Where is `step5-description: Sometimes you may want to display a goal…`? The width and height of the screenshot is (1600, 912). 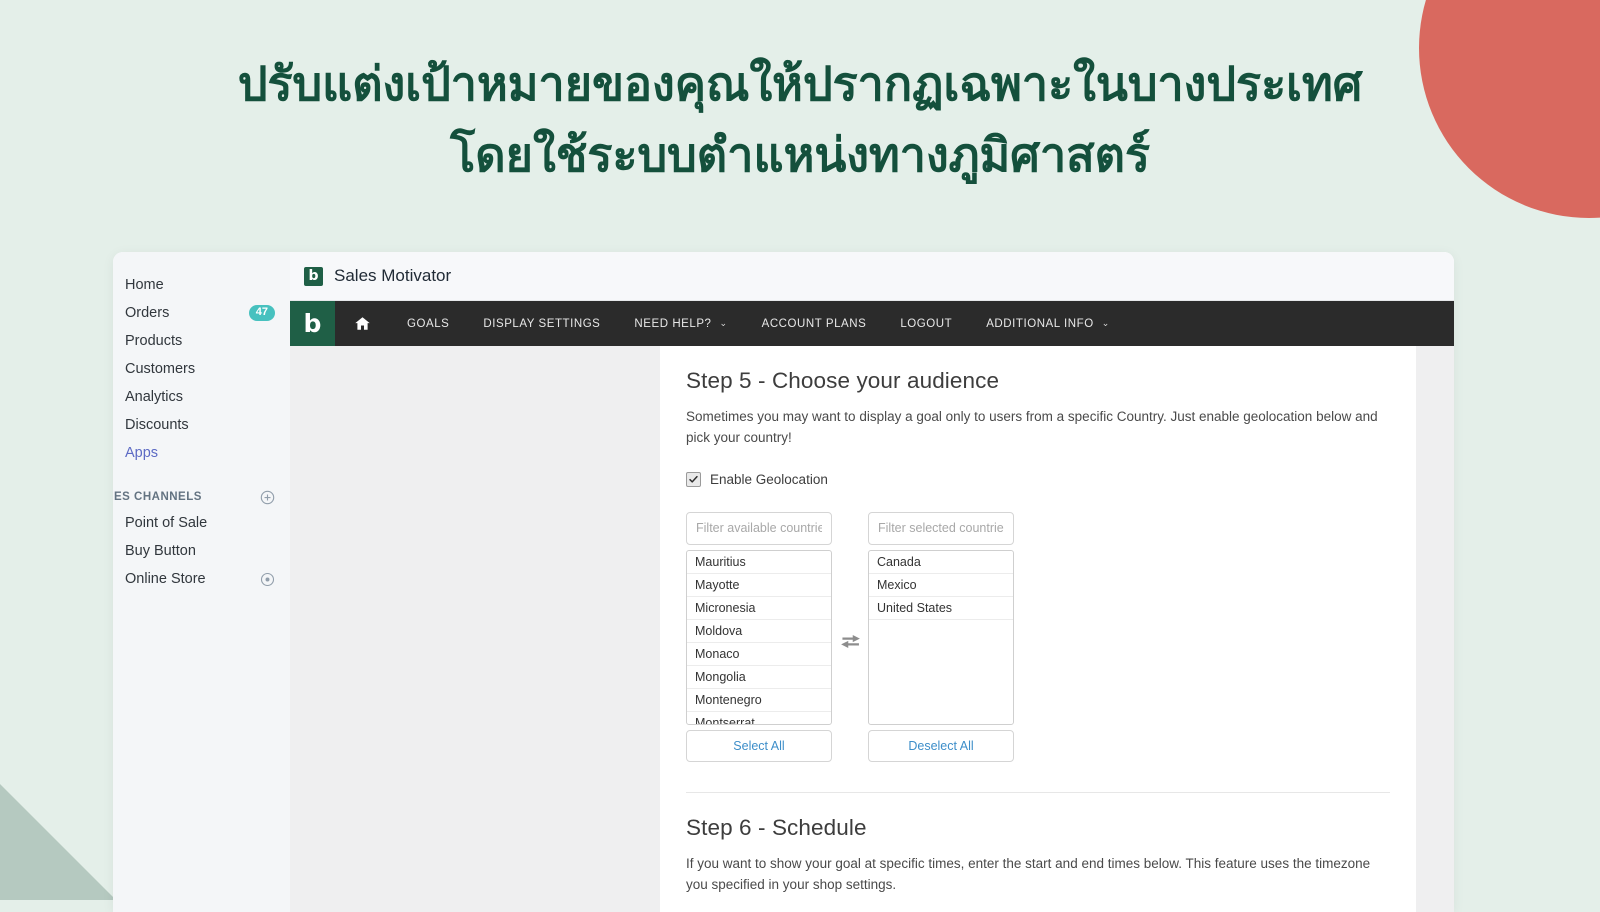 step5-description: Sometimes you may want to display a goal… is located at coordinates (1032, 427).